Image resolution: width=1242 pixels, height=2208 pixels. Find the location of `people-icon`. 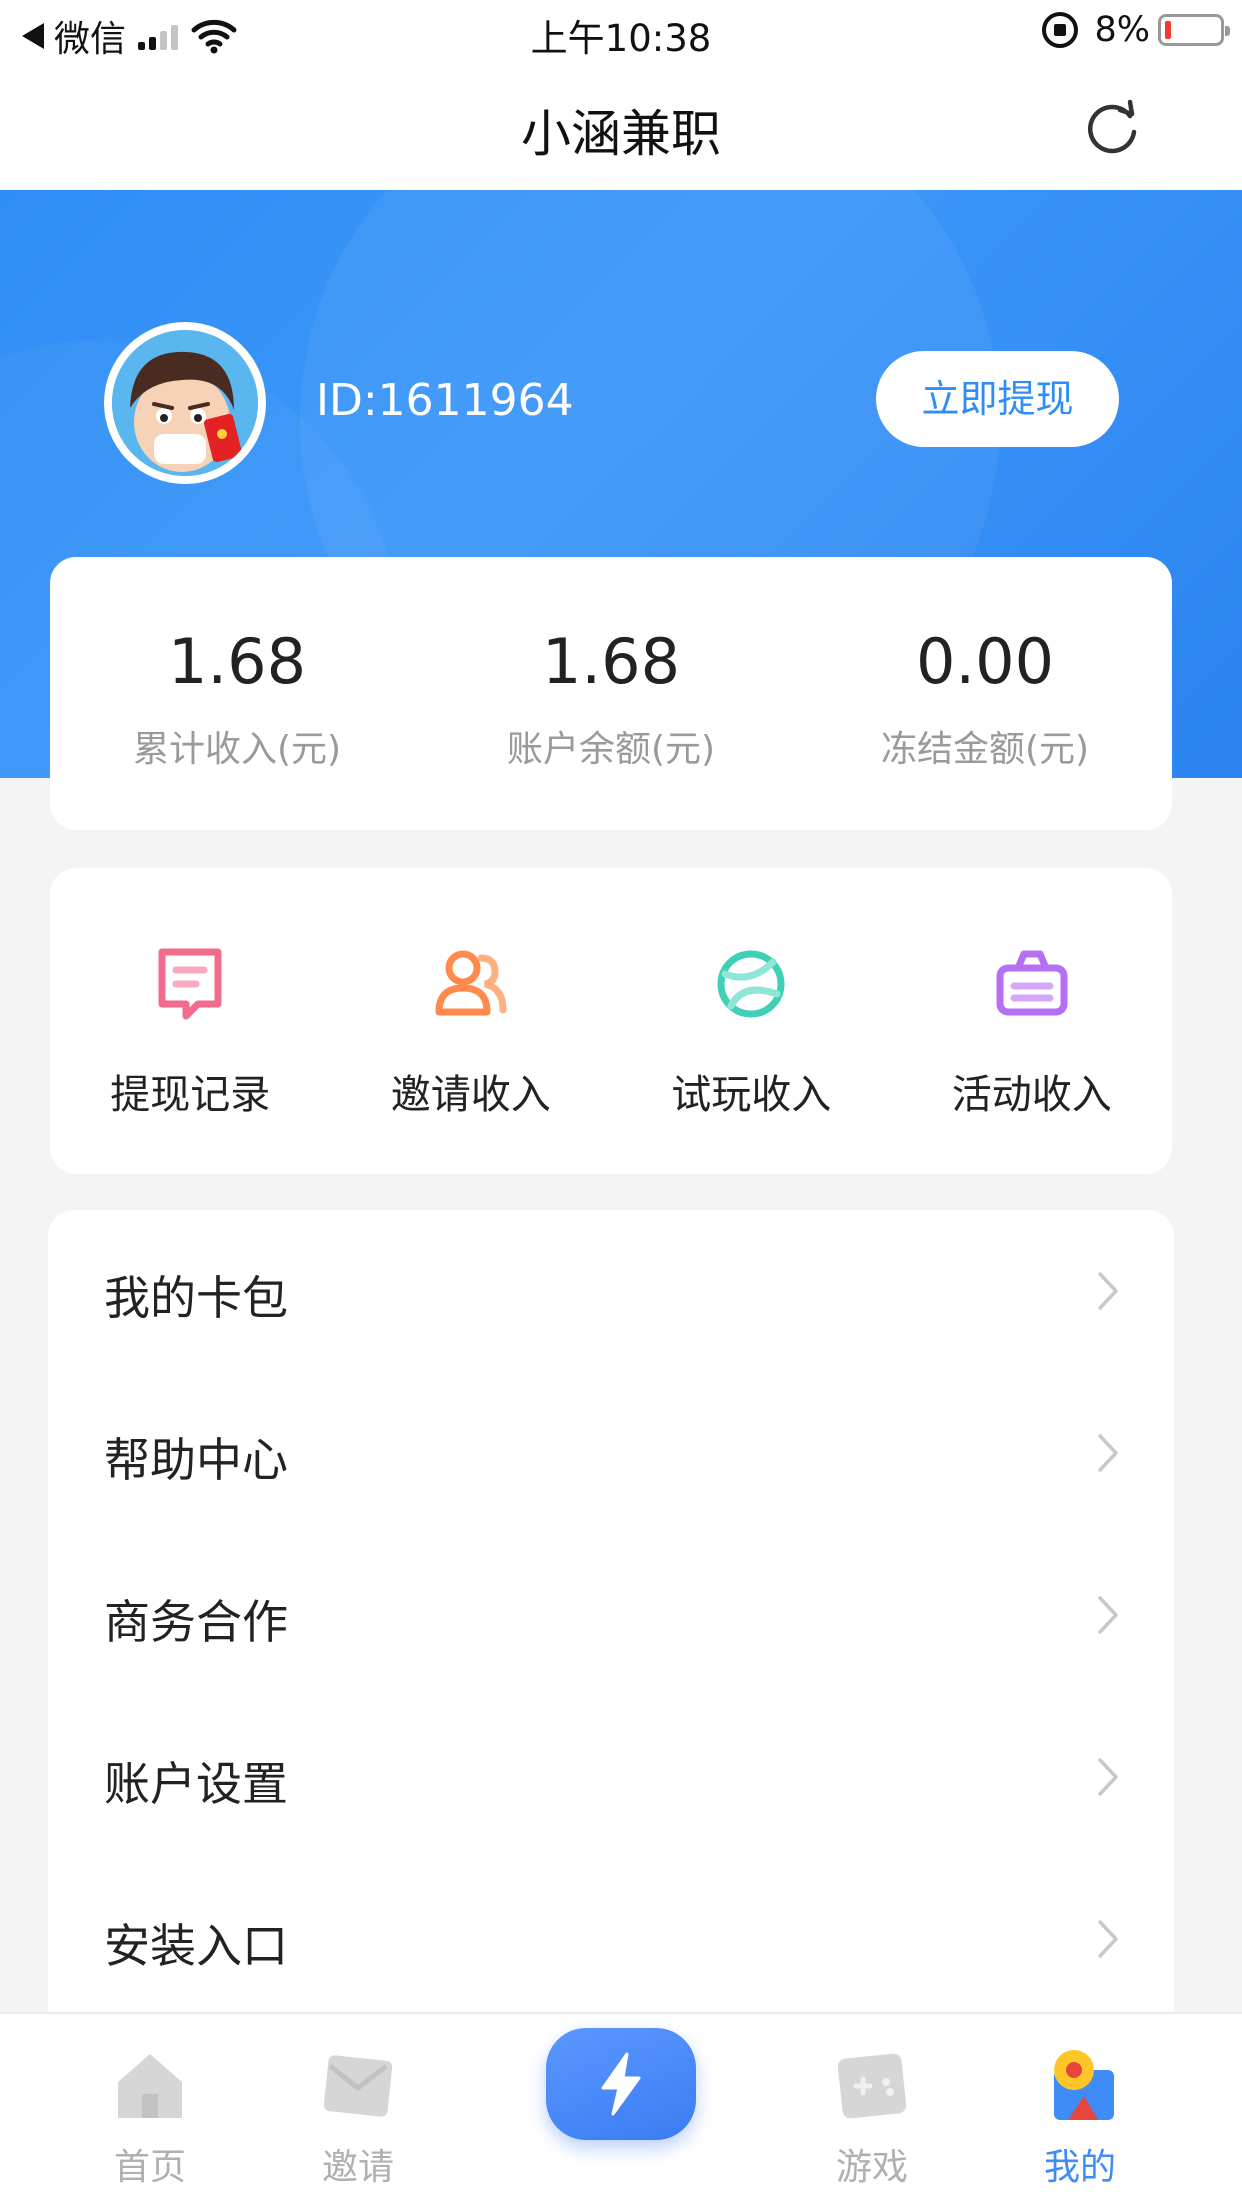

people-icon is located at coordinates (471, 983).